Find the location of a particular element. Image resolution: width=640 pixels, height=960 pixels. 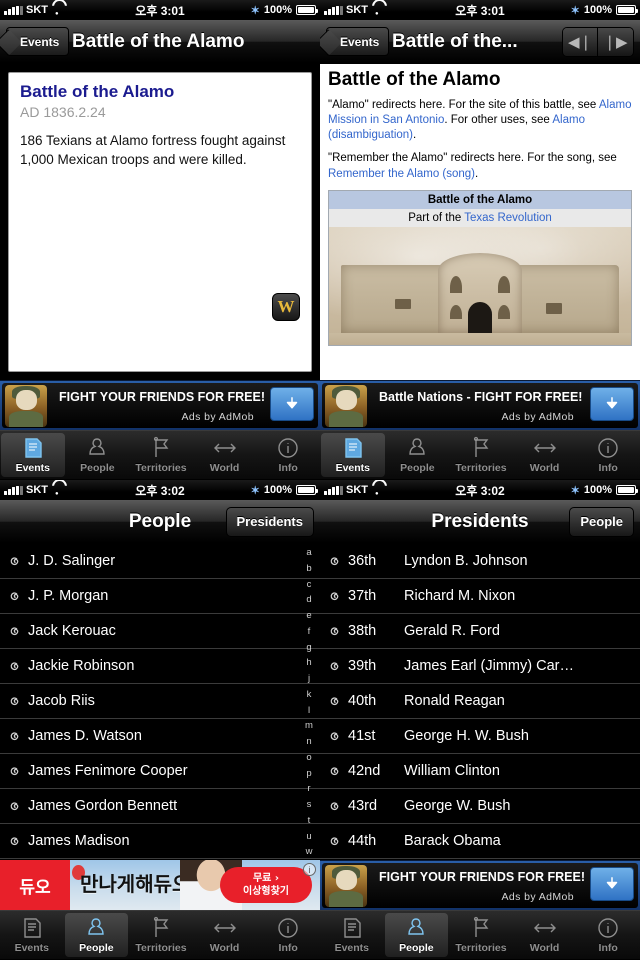

list-item: Jack Kerouac is located at coordinates (160, 631).